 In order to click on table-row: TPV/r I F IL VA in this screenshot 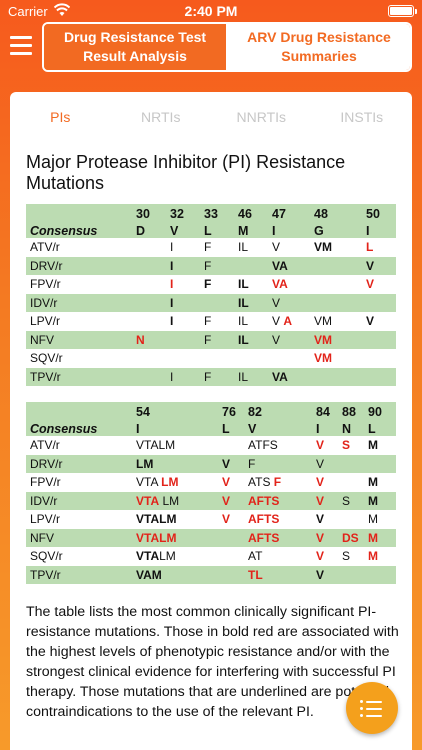, I will do `click(211, 377)`.